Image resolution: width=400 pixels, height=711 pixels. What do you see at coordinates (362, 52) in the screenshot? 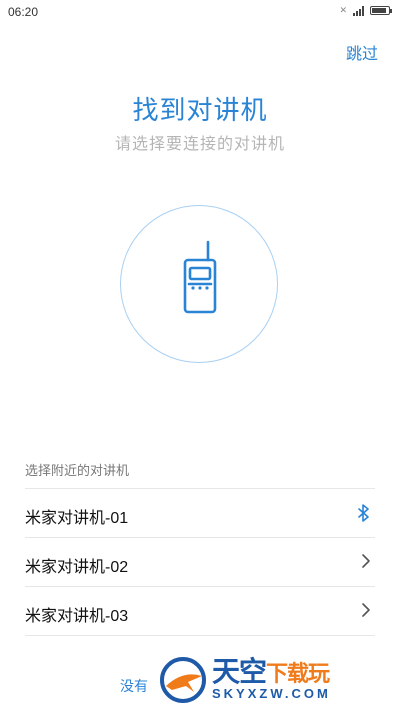
I see `skip-button: 跳过` at bounding box center [362, 52].